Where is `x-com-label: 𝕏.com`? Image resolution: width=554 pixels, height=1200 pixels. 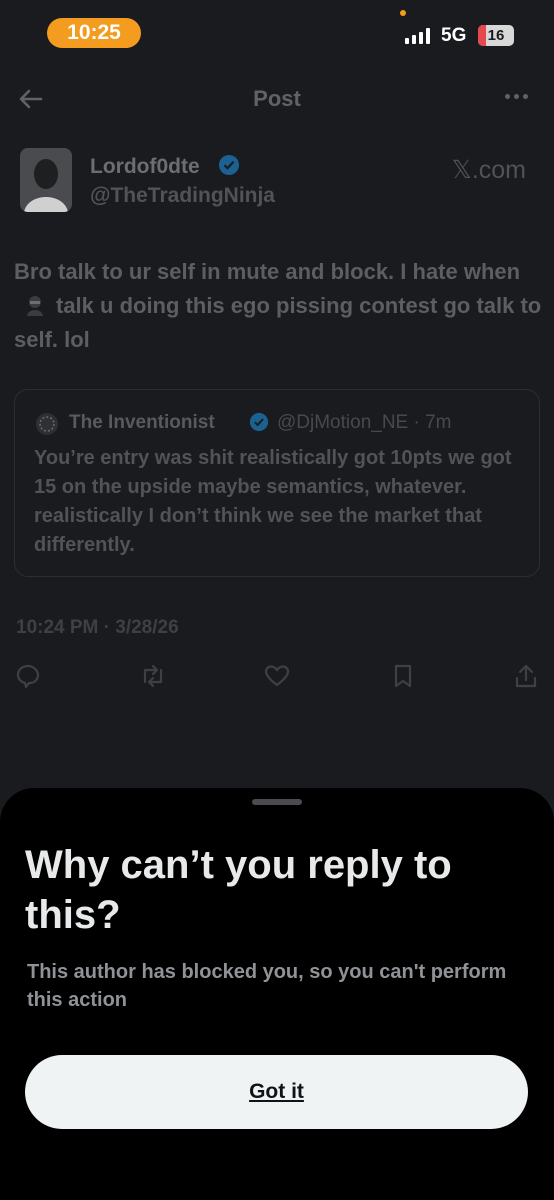 x-com-label: 𝕏.com is located at coordinates (488, 170).